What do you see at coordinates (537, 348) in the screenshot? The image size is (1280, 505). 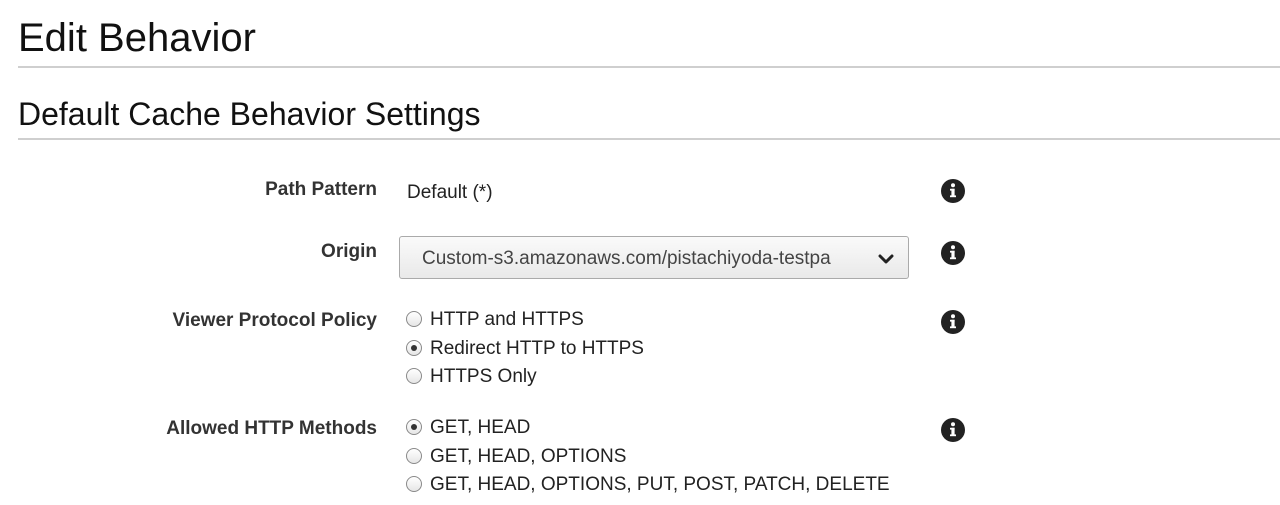 I see `radio-label: Redirect HTTP to HTTPS` at bounding box center [537, 348].